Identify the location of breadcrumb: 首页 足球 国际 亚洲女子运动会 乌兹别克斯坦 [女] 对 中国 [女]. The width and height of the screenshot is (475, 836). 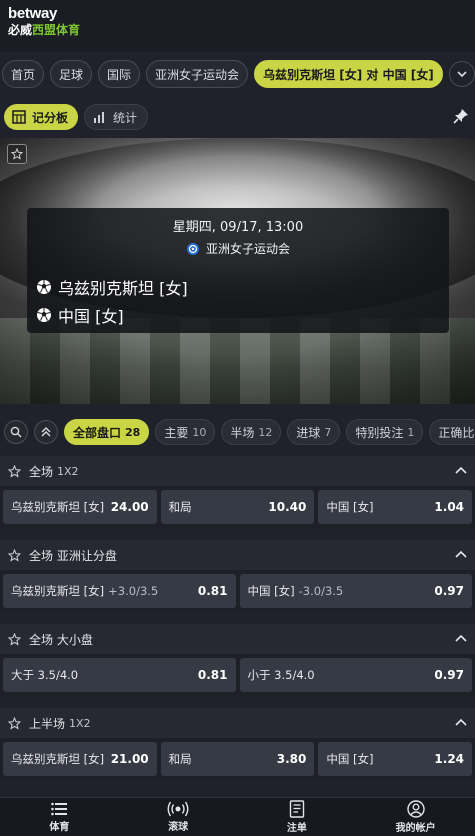
(237, 74).